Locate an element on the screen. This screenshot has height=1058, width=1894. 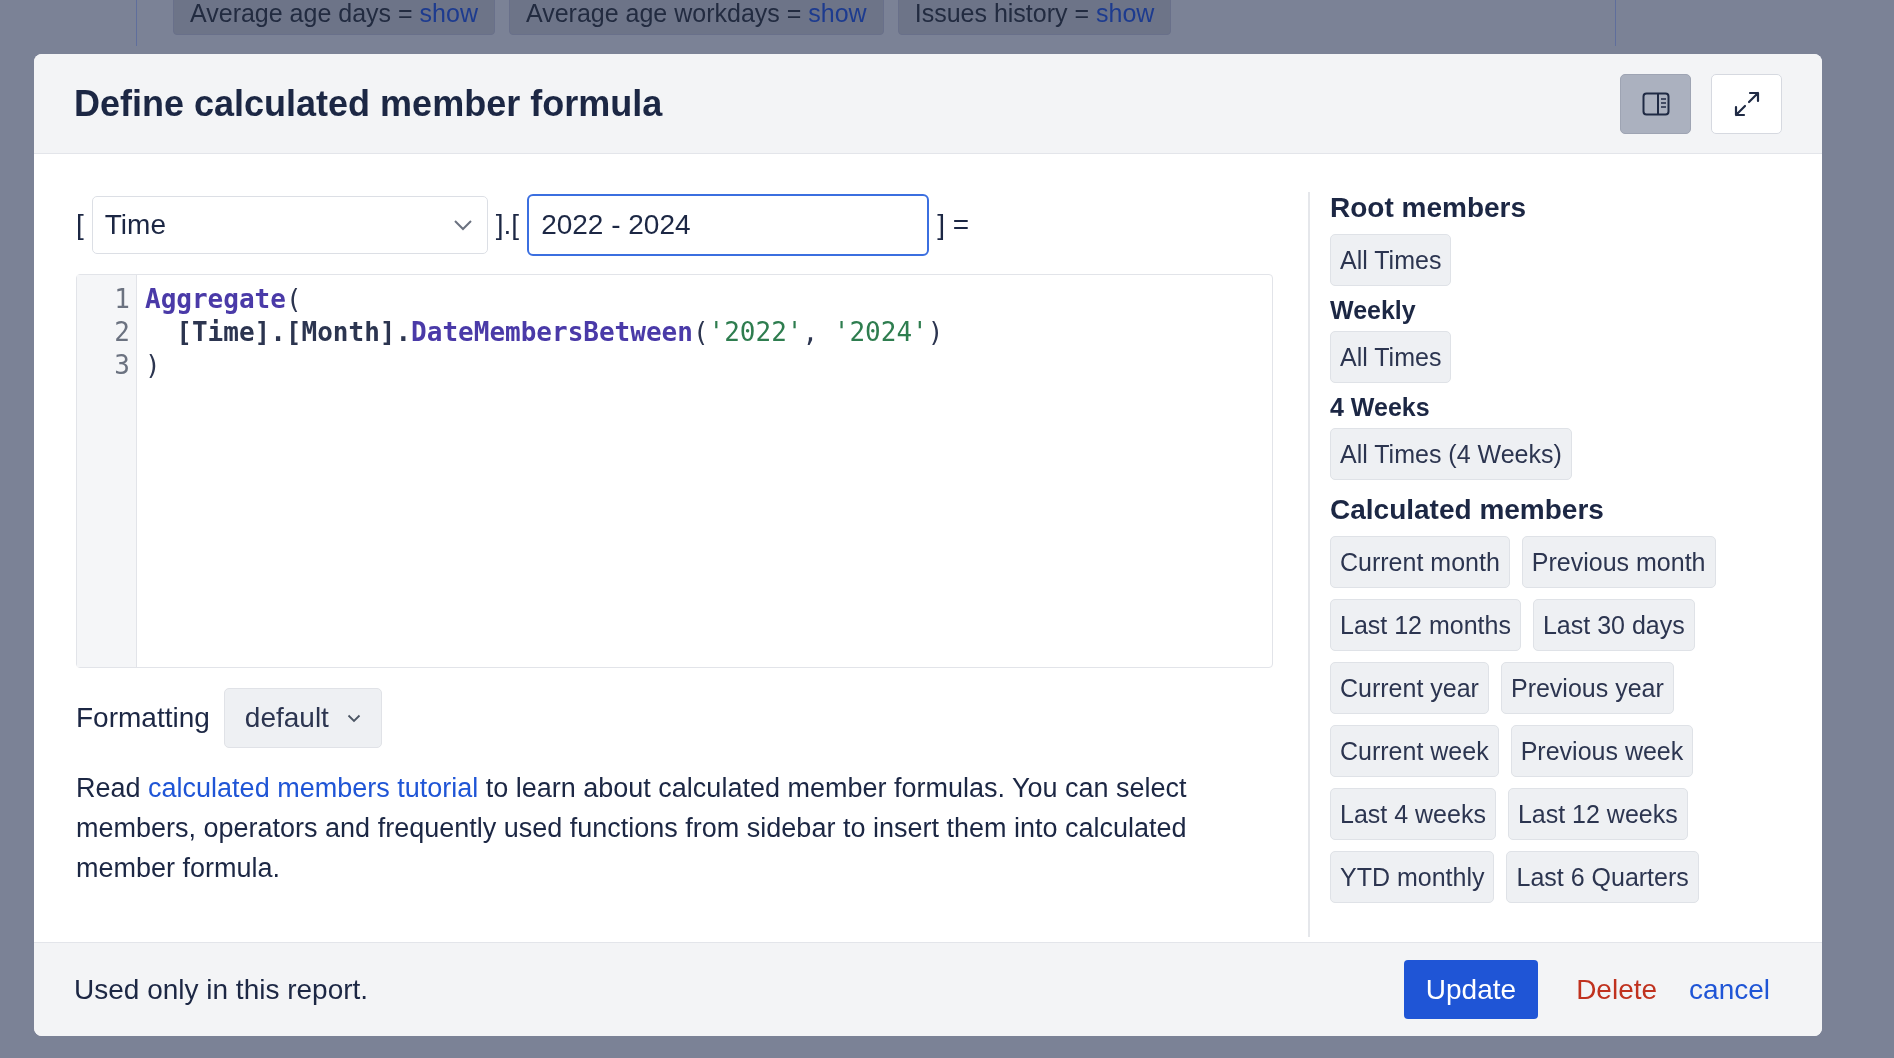
member-chip: Last 30 days is located at coordinates (1613, 625).